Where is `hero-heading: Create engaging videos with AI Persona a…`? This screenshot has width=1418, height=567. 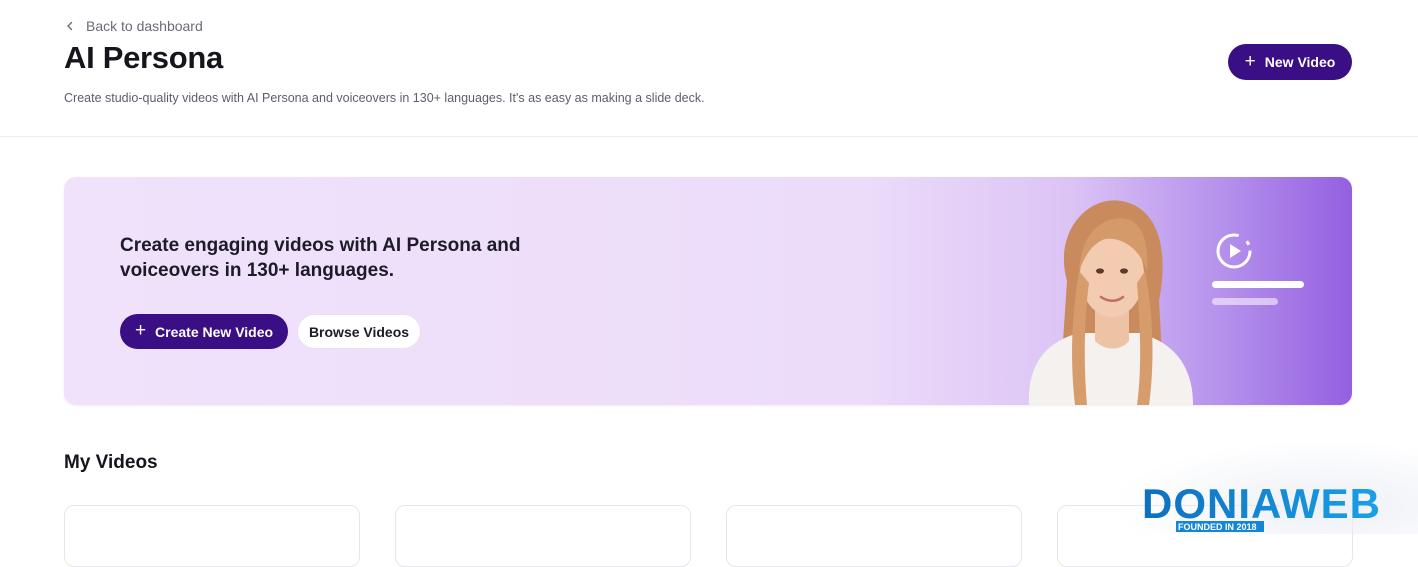
hero-heading: Create engaging videos with AI Persona a… is located at coordinates (320, 258).